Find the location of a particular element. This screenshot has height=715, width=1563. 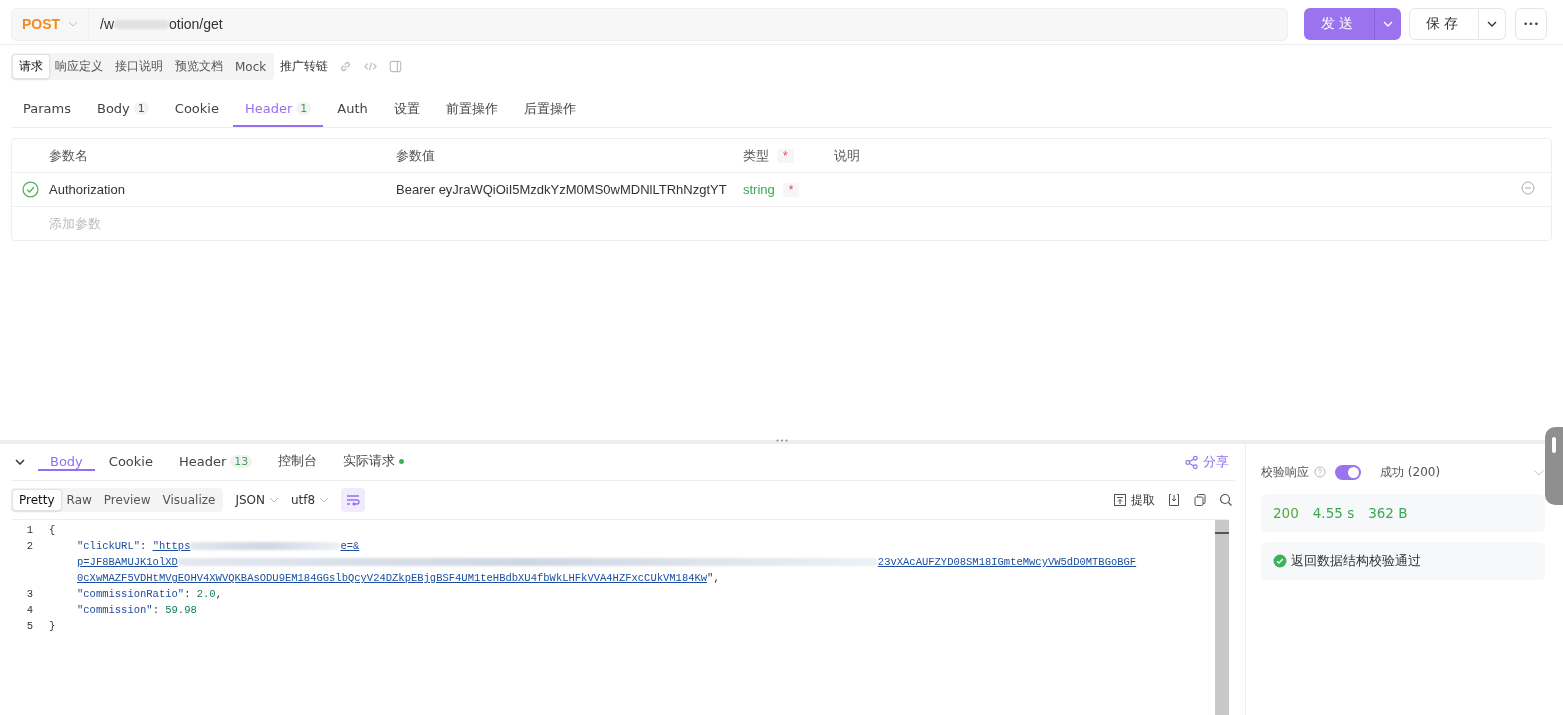

response-tab: Body is located at coordinates (66, 462).